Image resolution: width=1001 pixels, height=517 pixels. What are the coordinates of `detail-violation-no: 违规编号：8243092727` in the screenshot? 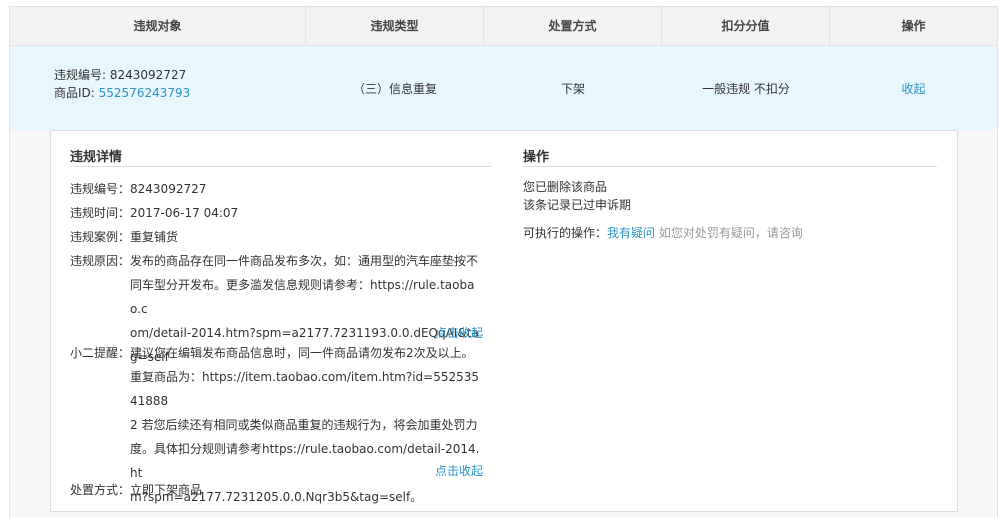 It's located at (138, 189).